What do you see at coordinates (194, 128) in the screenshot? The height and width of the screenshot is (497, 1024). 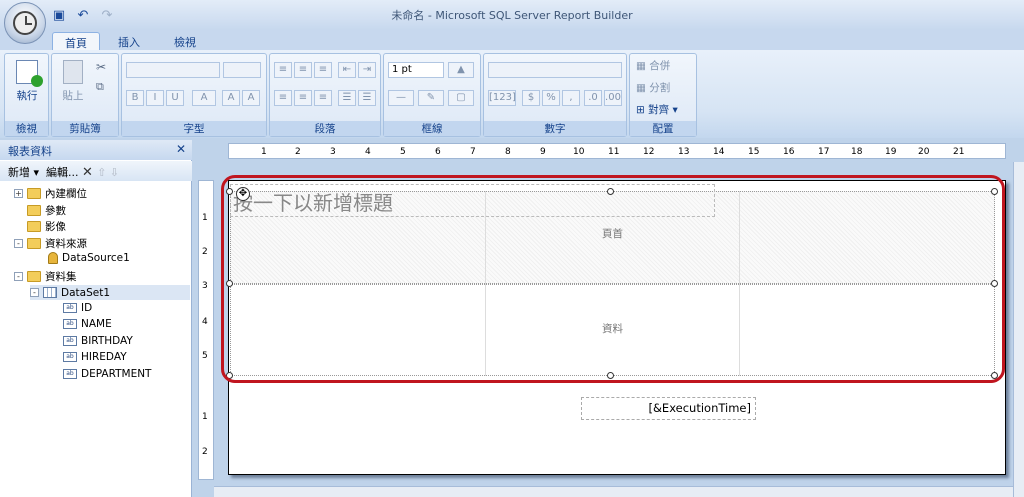 I see `group-font-label: 字型` at bounding box center [194, 128].